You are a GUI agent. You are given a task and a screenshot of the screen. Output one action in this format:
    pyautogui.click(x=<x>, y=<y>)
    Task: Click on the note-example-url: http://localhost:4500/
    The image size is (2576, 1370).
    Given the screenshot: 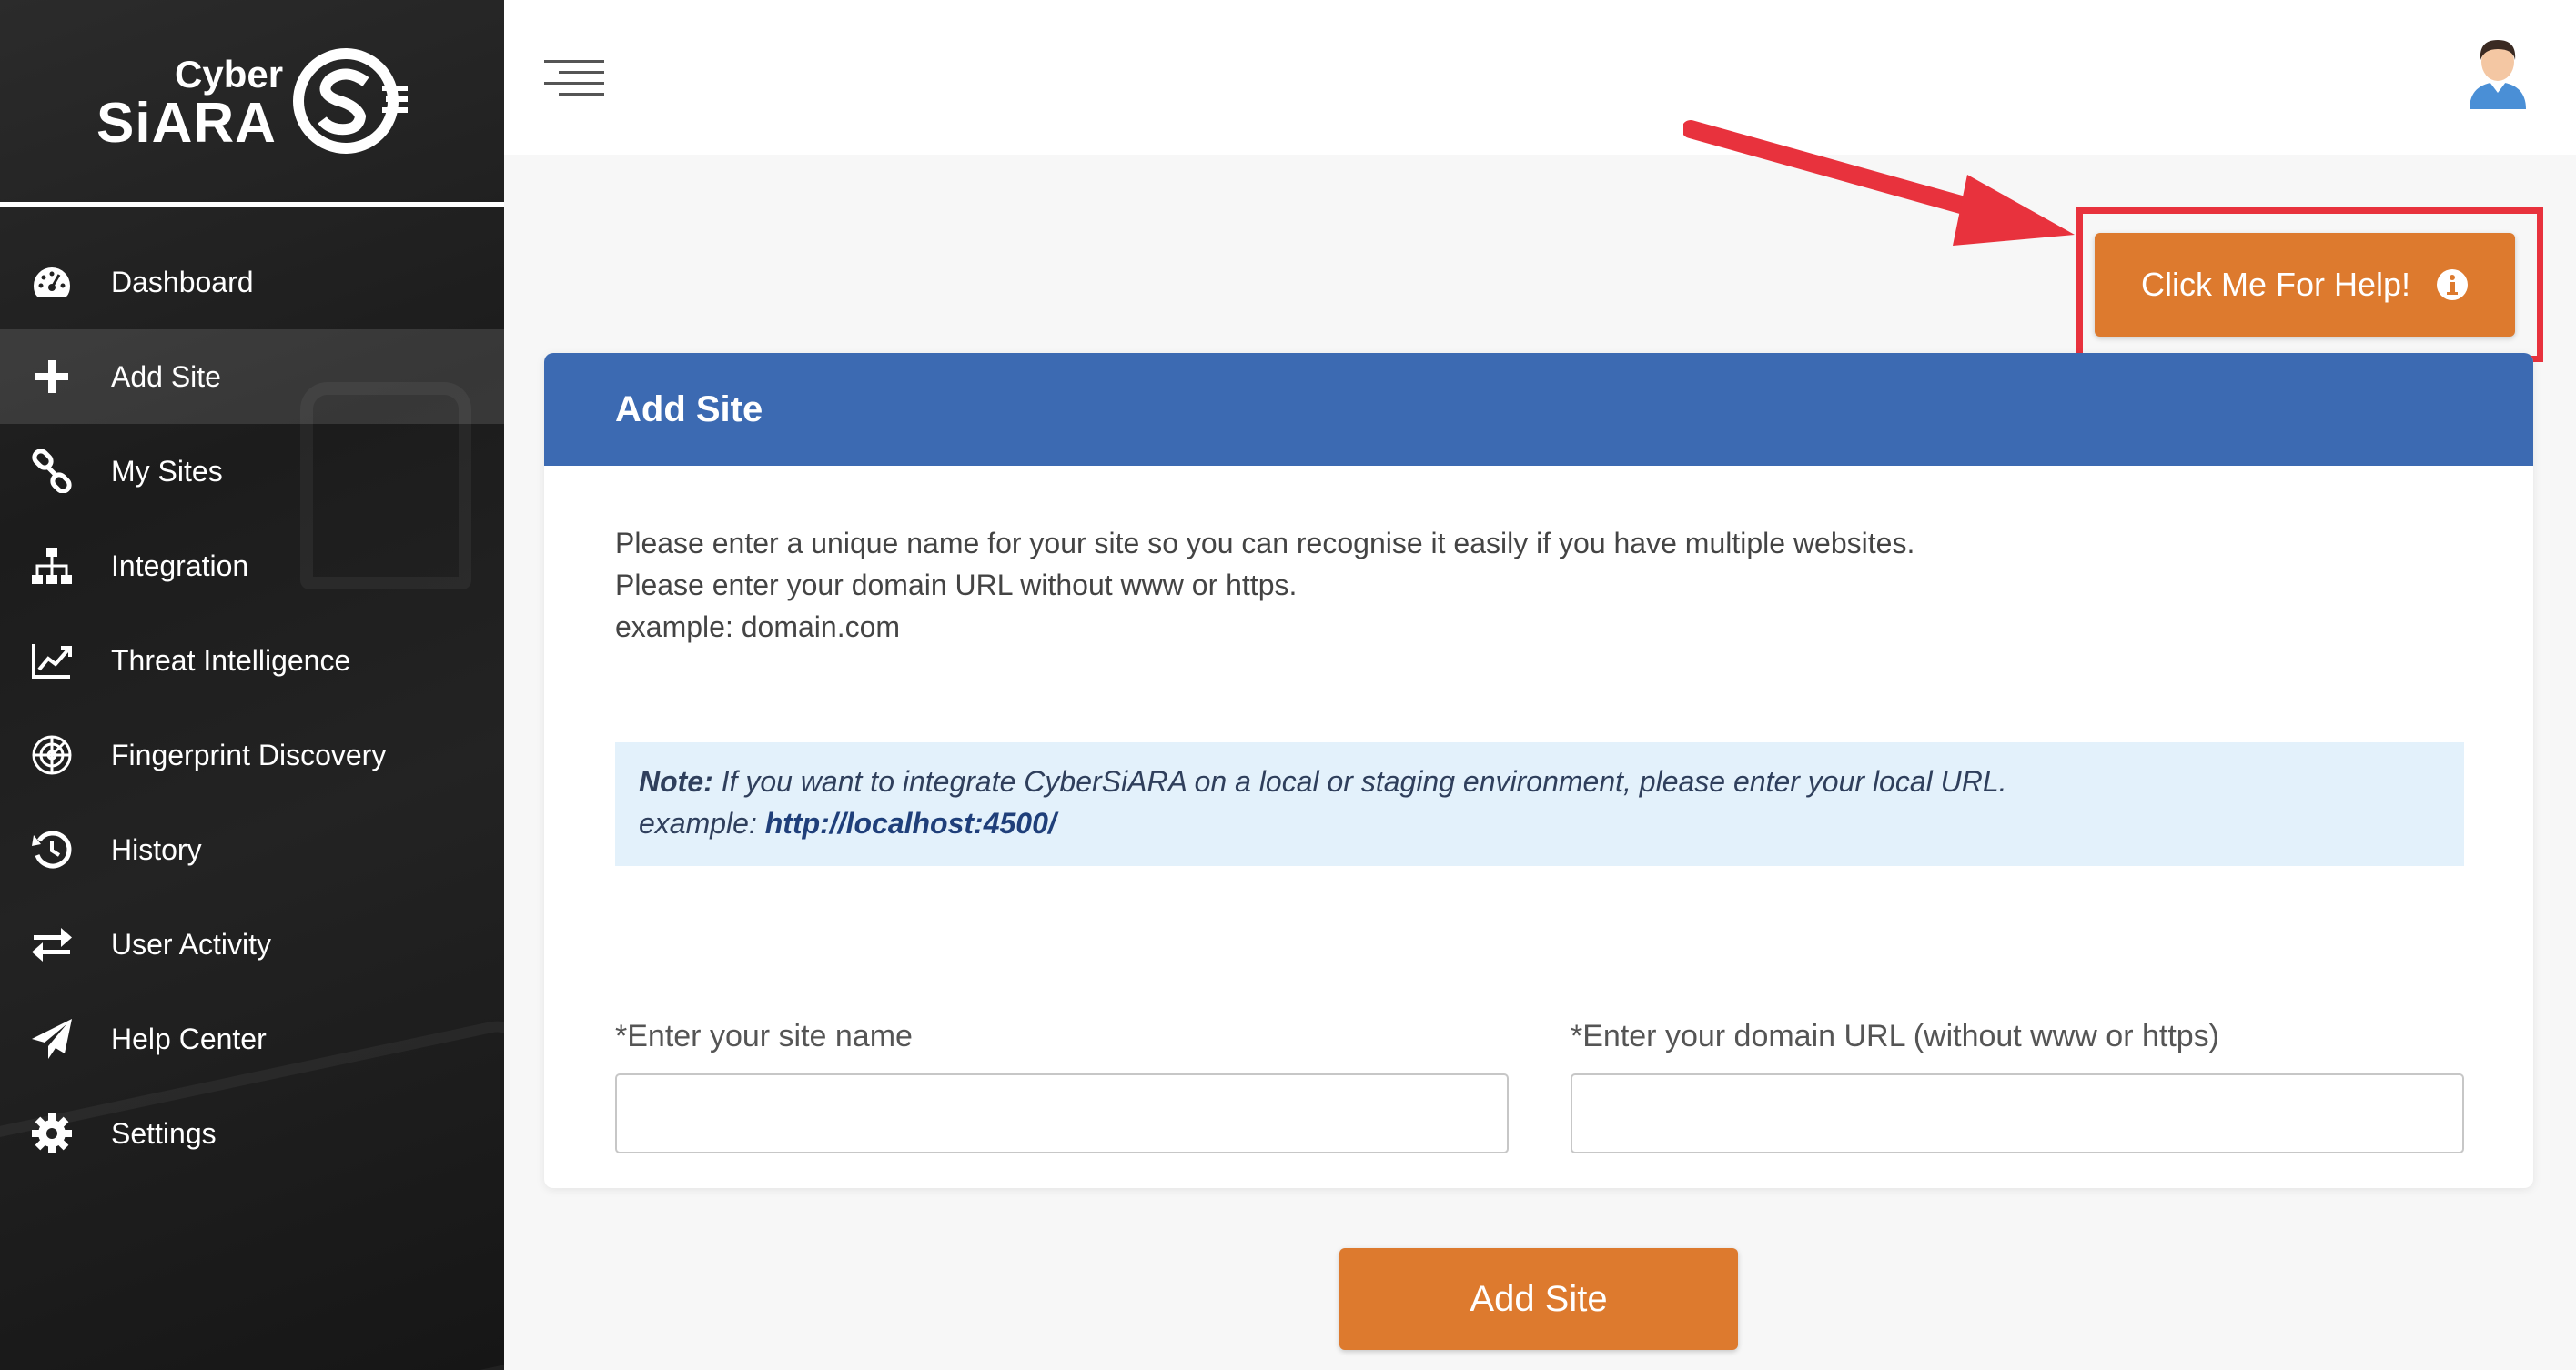 What is the action you would take?
    pyautogui.click(x=910, y=823)
    